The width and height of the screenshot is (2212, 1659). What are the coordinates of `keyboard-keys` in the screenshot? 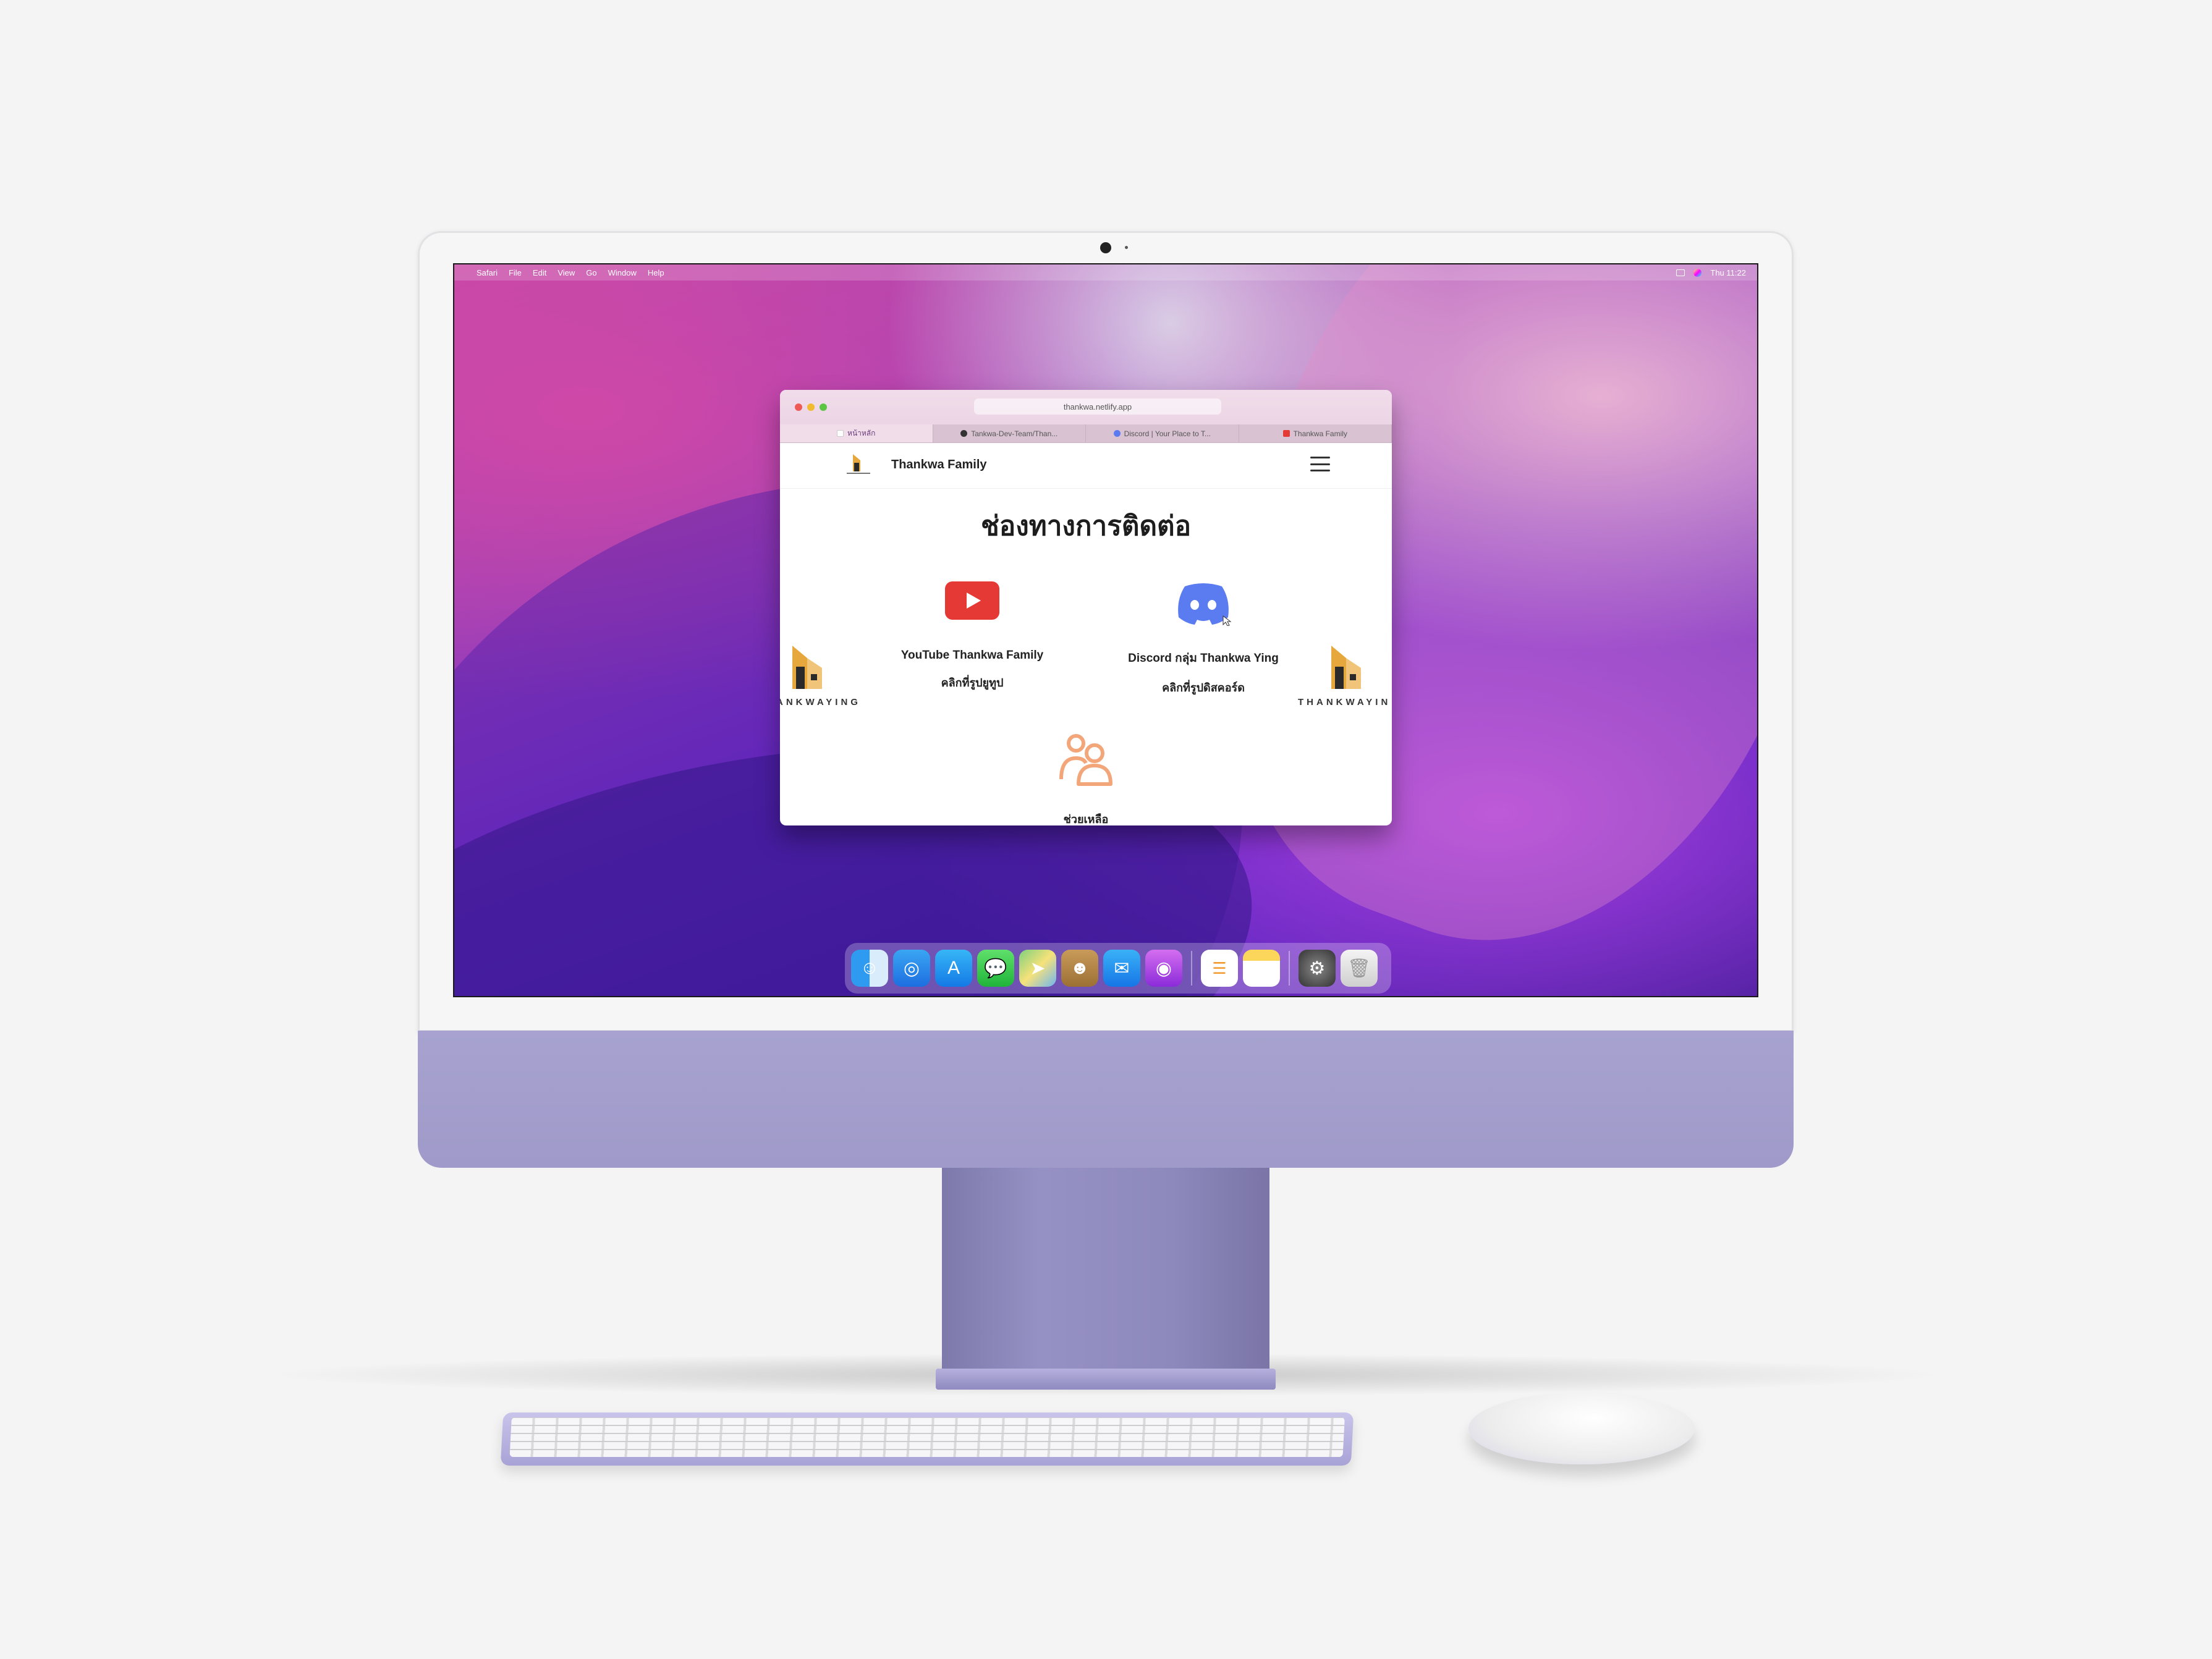 It's located at (927, 1437).